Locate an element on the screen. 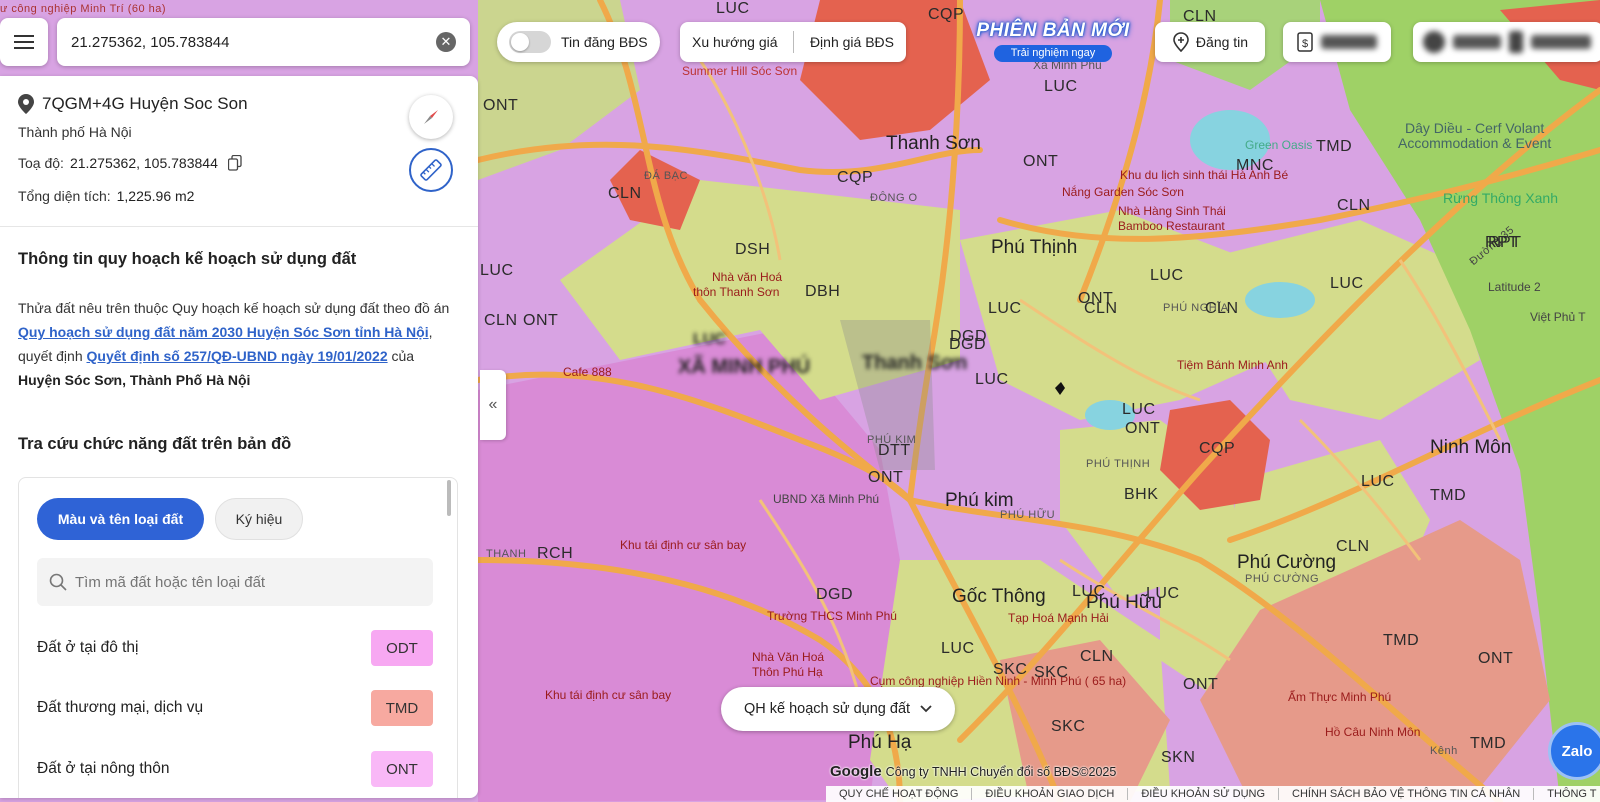 Image resolution: width=1600 pixels, height=802 pixels. plan-layer-select: QH kế hoạch sử dụng đất is located at coordinates (838, 709).